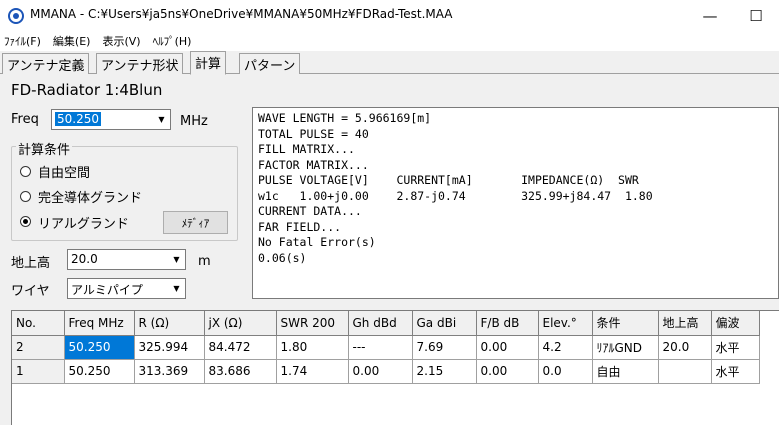  Describe the element at coordinates (735, 323) in the screenshot. I see `column-header: 偏波` at that location.